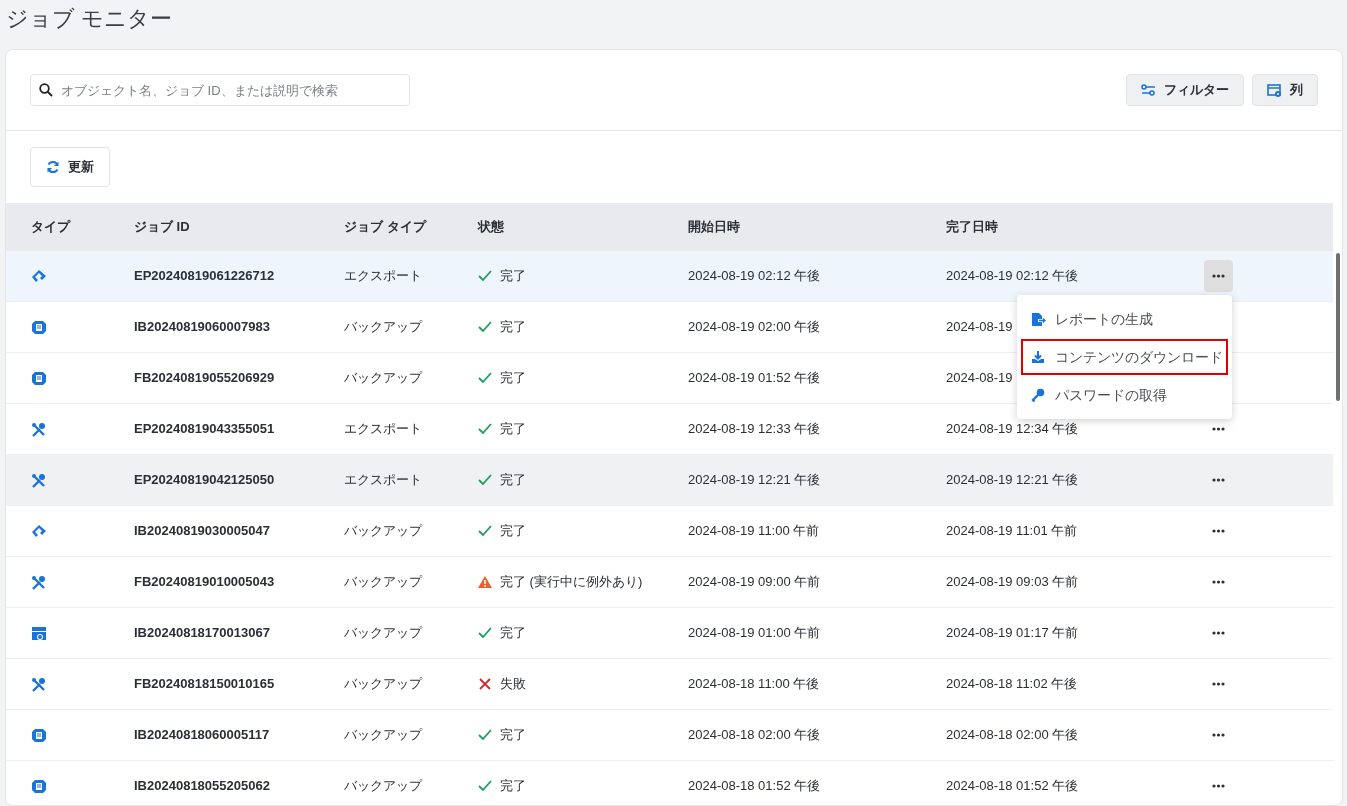 Image resolution: width=1347 pixels, height=806 pixels. I want to click on refresh-button: 更新, so click(70, 167).